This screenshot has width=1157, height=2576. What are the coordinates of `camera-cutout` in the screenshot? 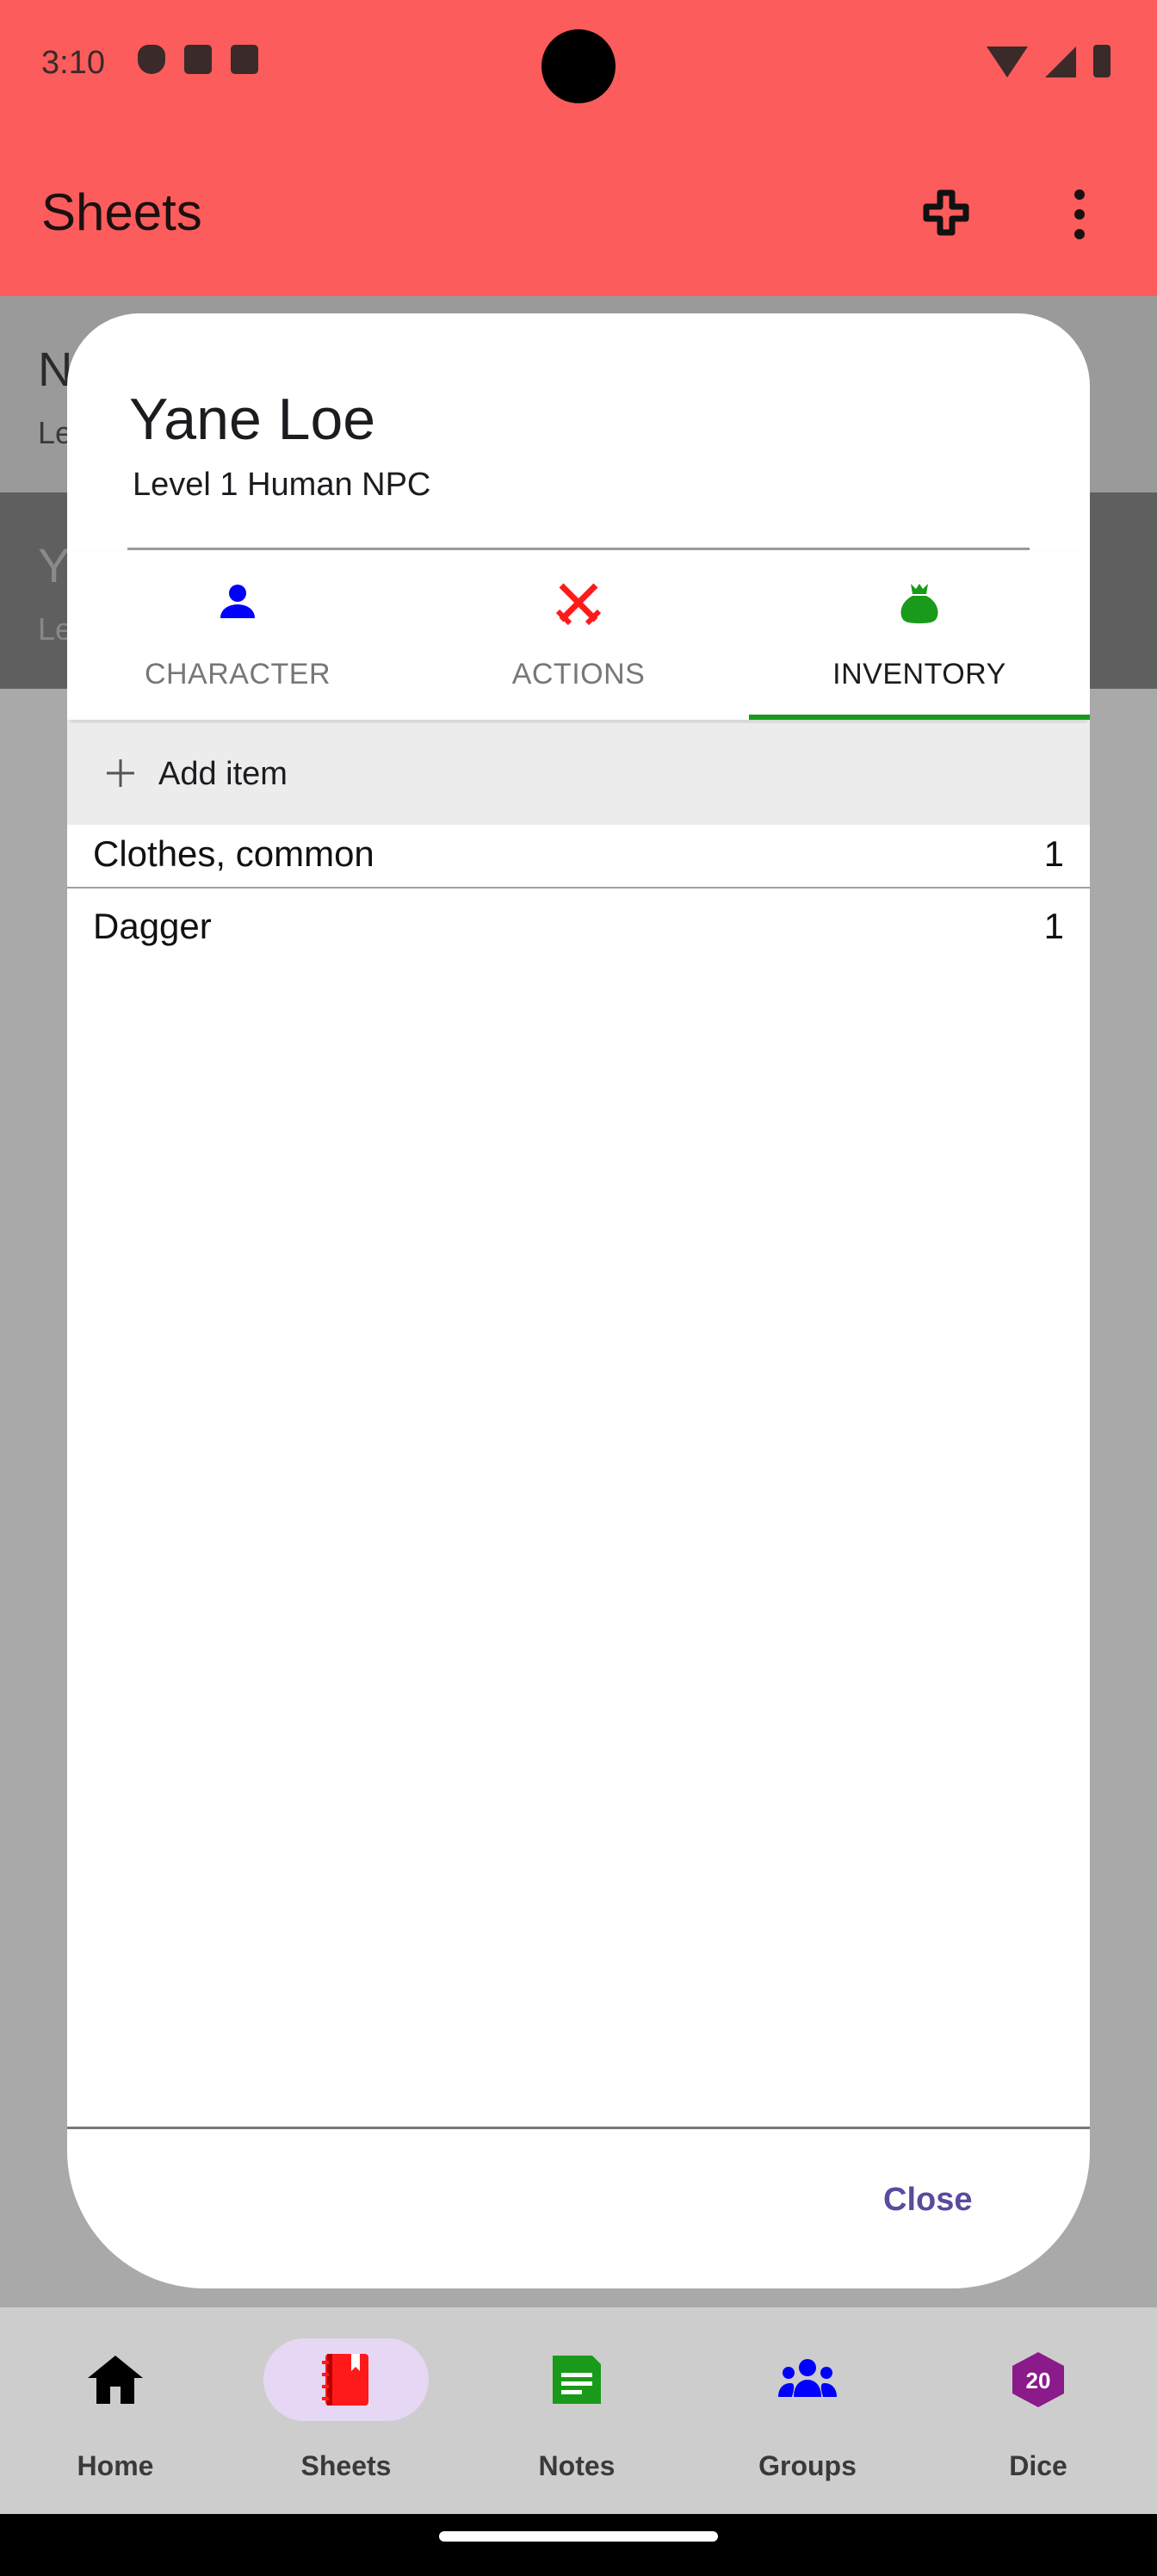 It's located at (579, 66).